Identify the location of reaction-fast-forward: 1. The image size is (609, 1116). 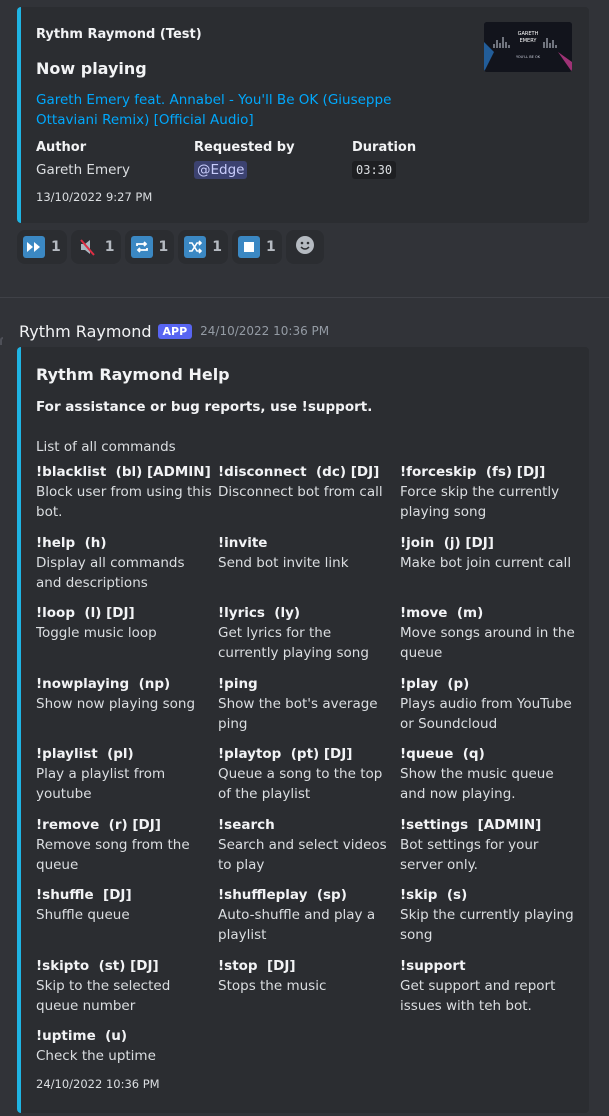
(42, 247).